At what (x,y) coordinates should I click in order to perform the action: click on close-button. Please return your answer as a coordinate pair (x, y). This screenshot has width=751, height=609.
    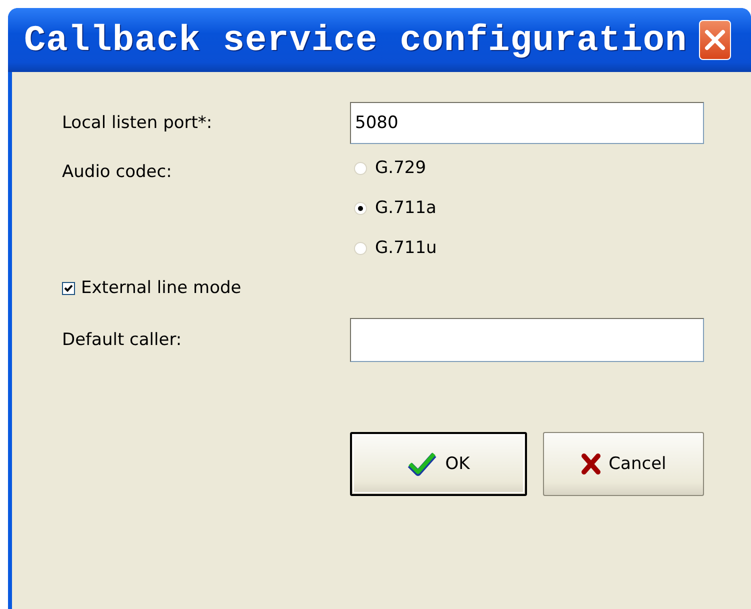
    Looking at the image, I should click on (715, 40).